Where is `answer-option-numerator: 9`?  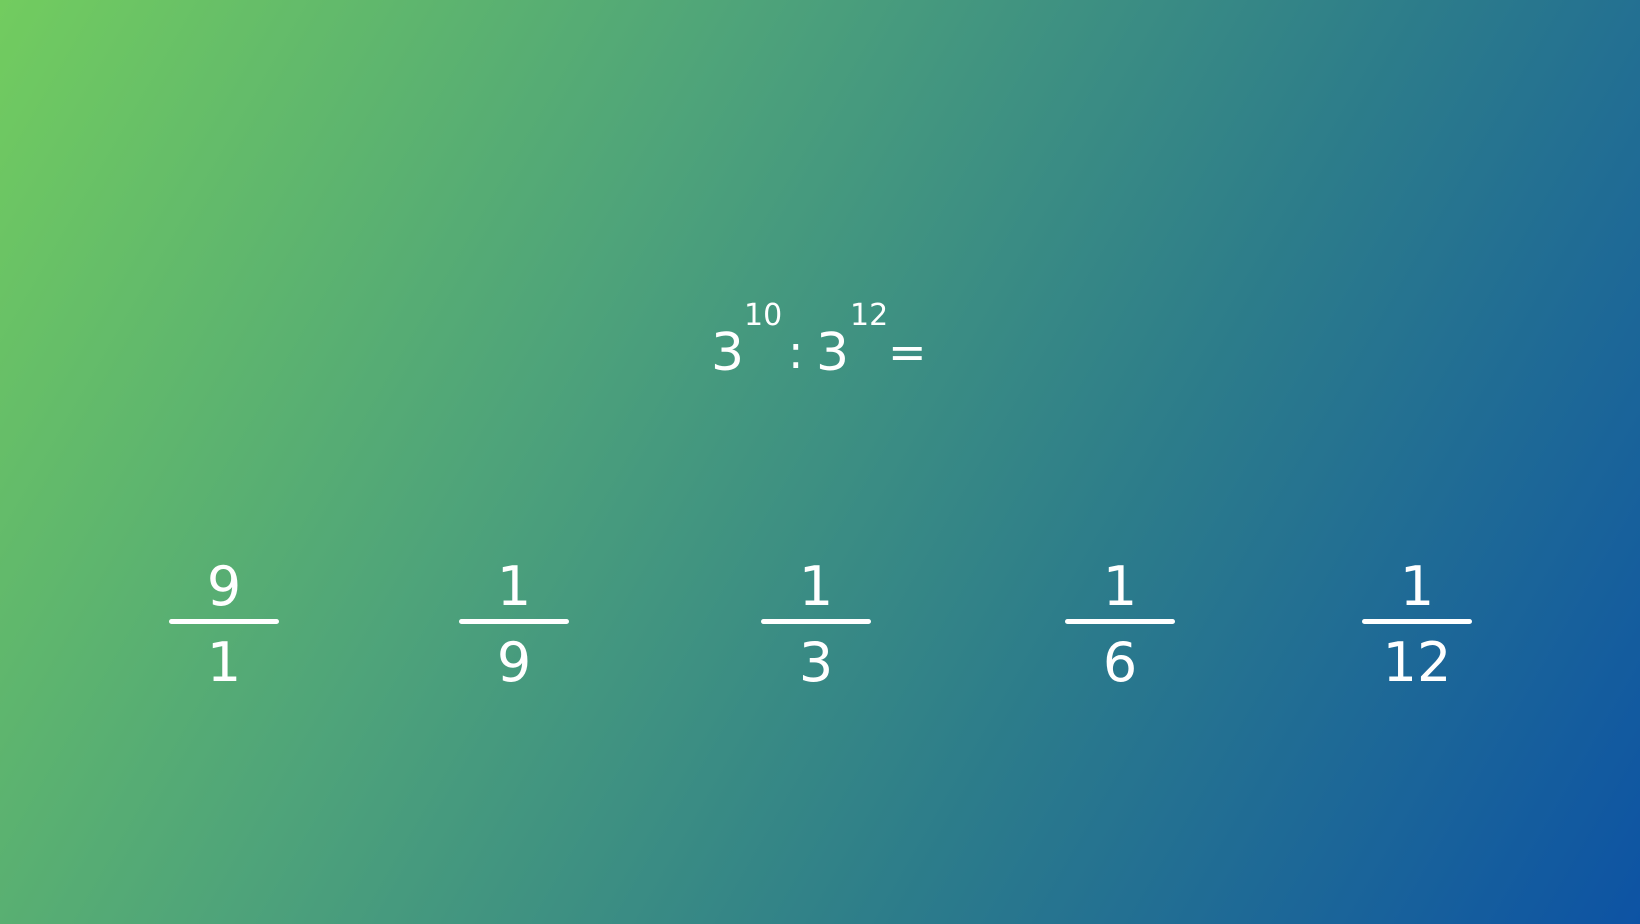 answer-option-numerator: 9 is located at coordinates (224, 586).